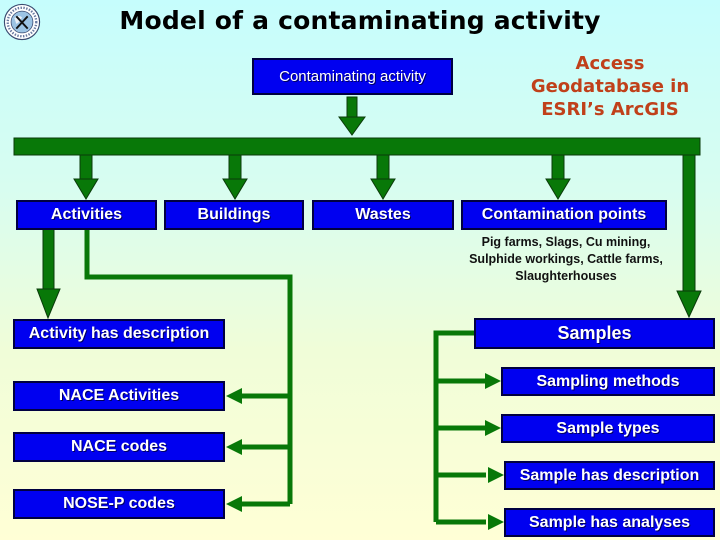 This screenshot has height=540, width=720. Describe the element at coordinates (383, 177) in the screenshot. I see `arrow-to-wastes` at that location.